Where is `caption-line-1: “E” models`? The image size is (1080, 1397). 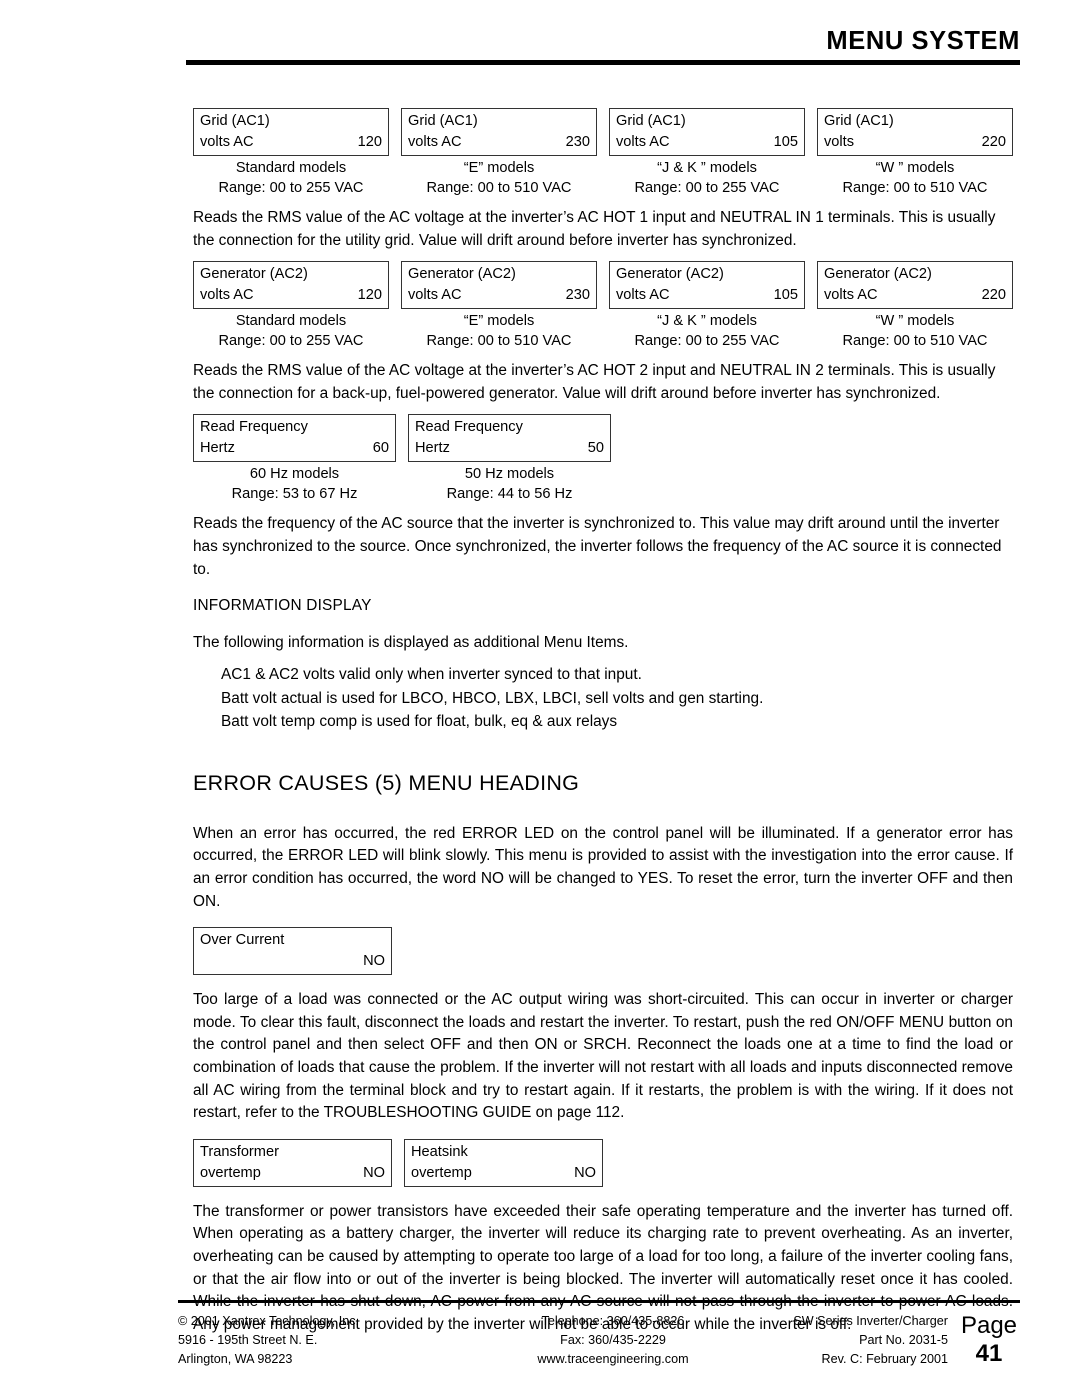 caption-line-1: “E” models is located at coordinates (499, 321).